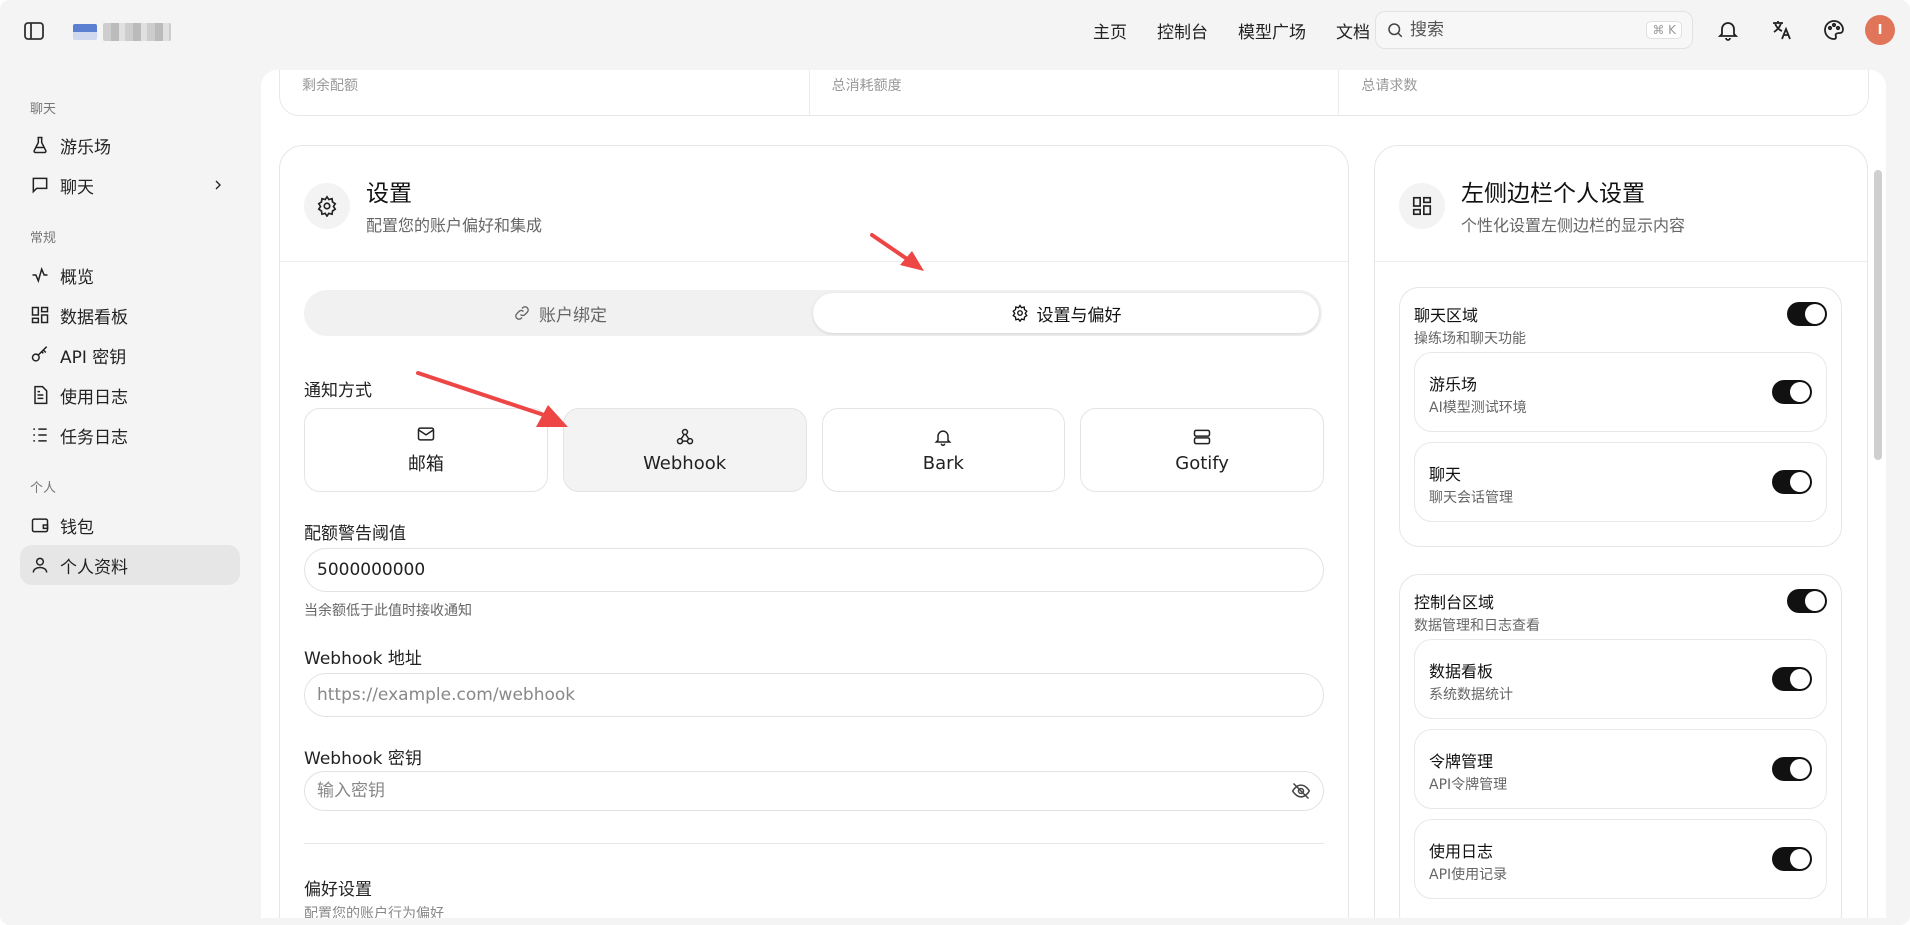 Image resolution: width=1910 pixels, height=925 pixels. I want to click on sub-item-playground: 游乐场 AI模型测试环境, so click(1620, 392).